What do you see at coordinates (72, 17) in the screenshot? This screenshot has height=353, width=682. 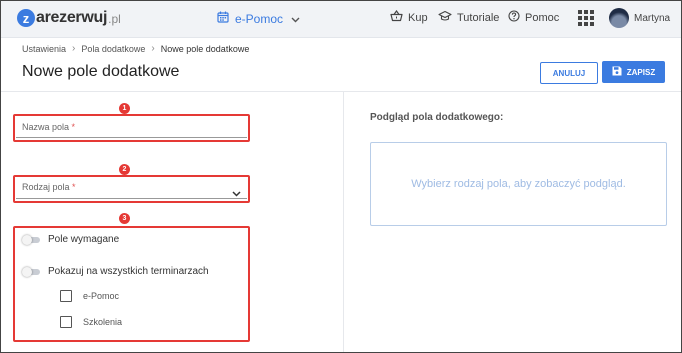 I see `logo-text: arezerwuj` at bounding box center [72, 17].